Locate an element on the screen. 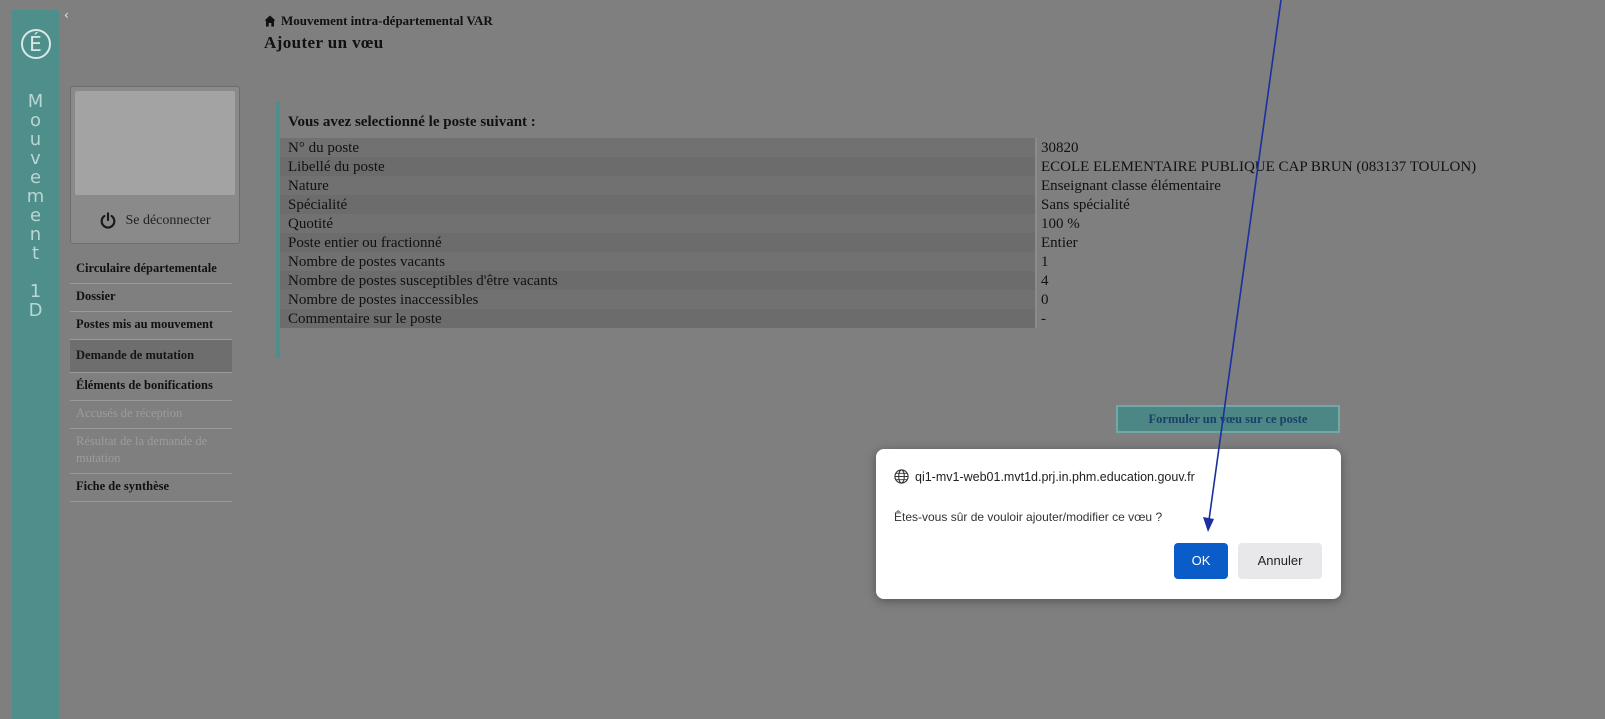 The width and height of the screenshot is (1605, 719). app-name-vertical: Mouvement1D is located at coordinates (35, 206).